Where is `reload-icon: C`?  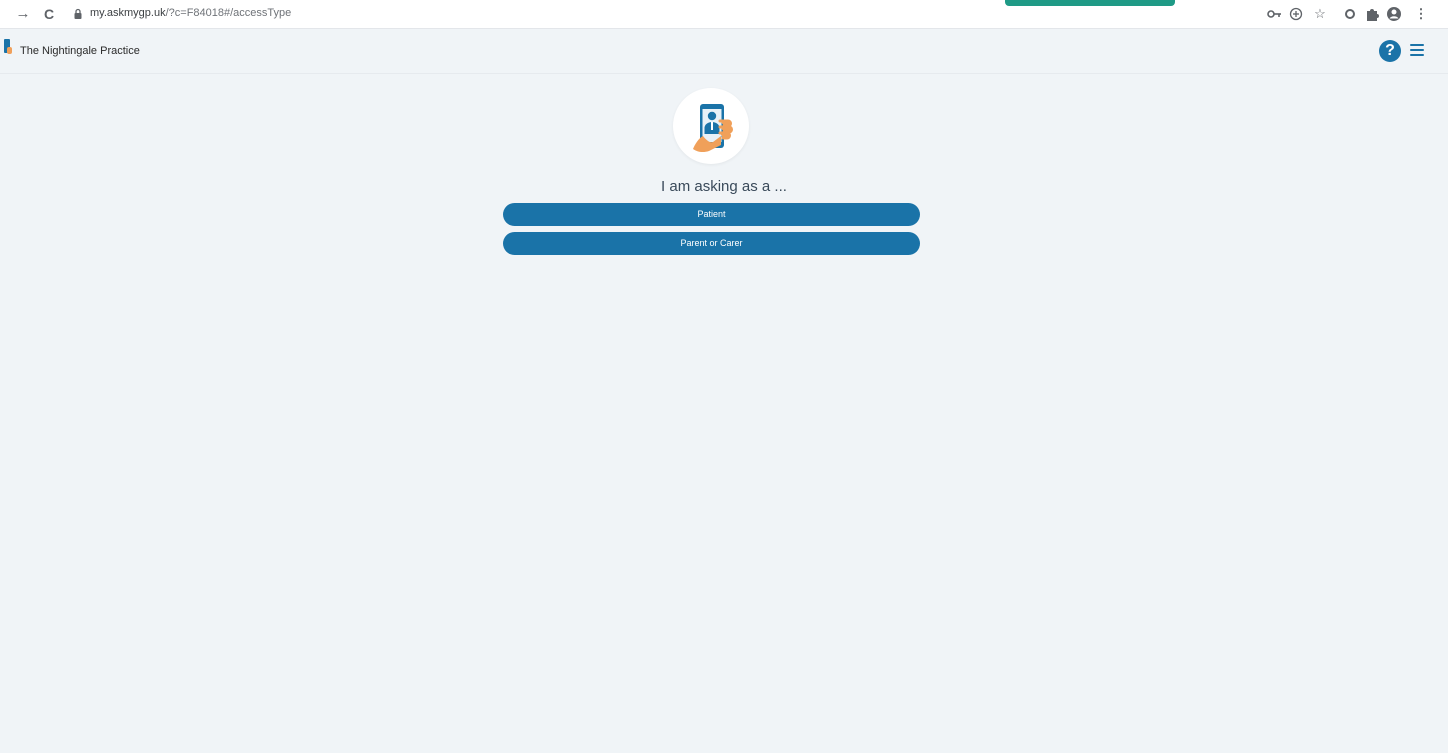 reload-icon: C is located at coordinates (49, 14).